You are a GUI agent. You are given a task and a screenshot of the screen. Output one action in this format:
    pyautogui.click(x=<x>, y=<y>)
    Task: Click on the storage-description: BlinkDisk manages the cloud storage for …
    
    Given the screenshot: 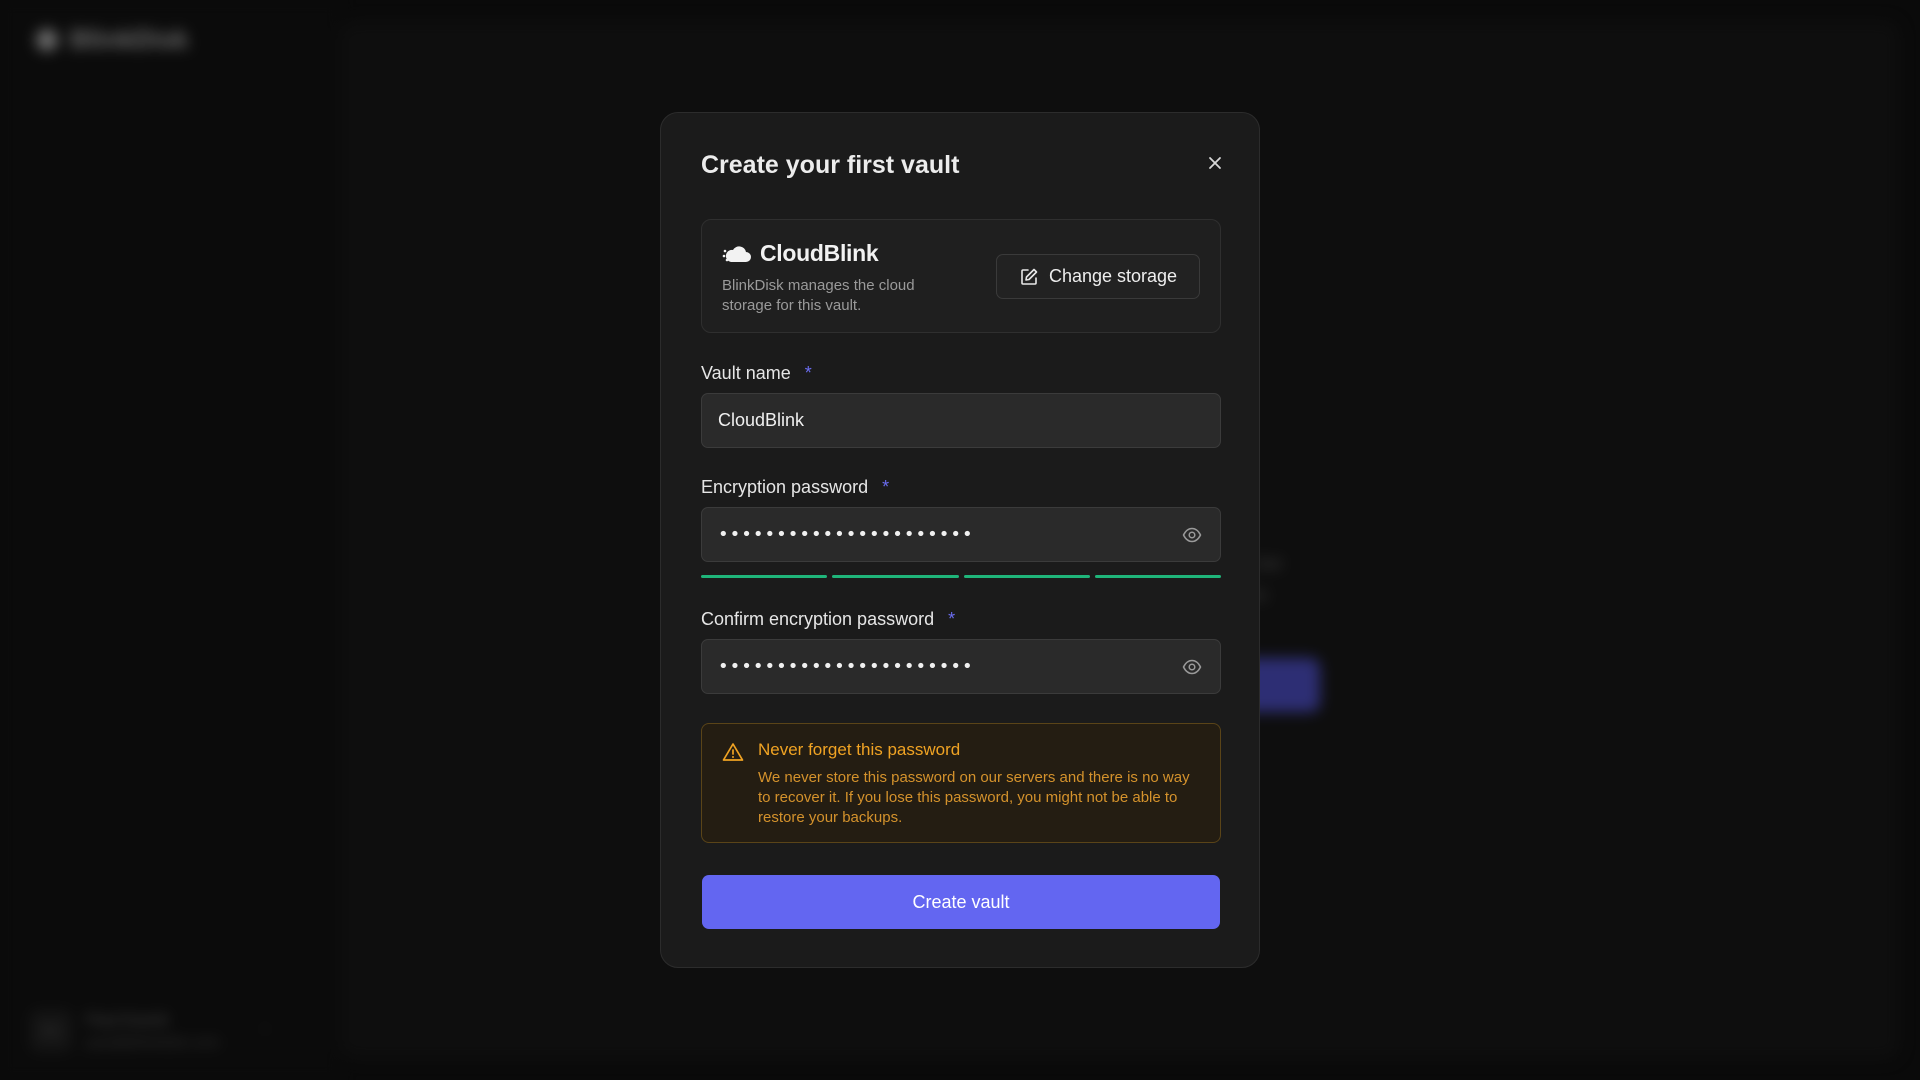 What is the action you would take?
    pyautogui.click(x=818, y=295)
    